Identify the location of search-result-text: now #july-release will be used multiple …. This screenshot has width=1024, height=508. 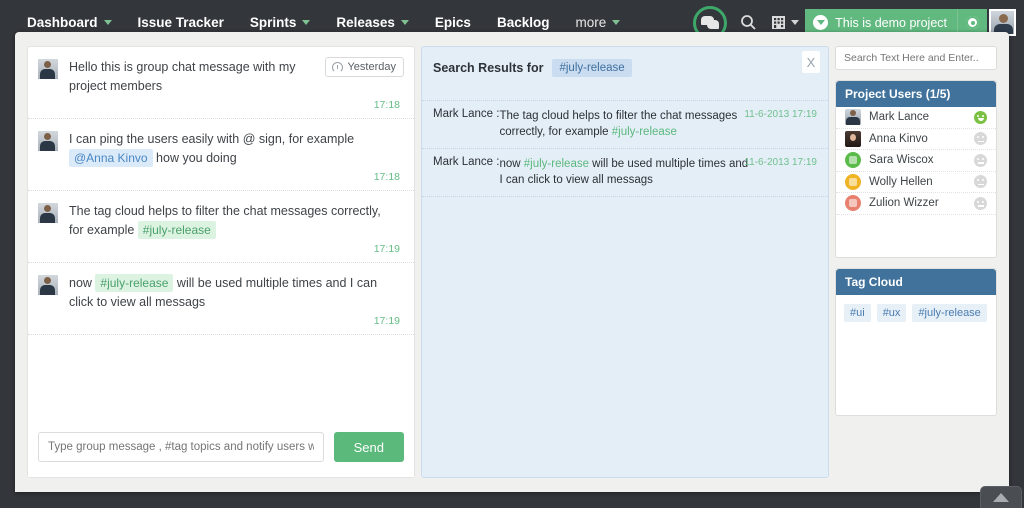
(624, 172).